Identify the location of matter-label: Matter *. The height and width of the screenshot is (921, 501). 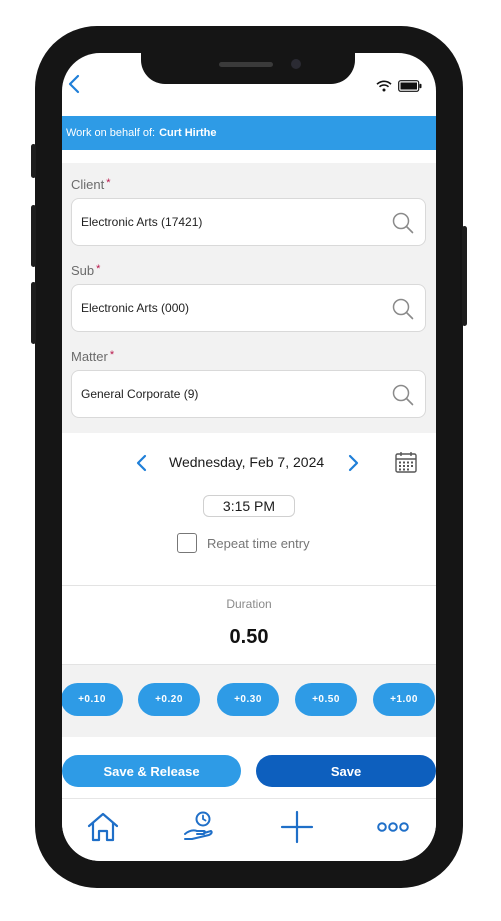
(92, 356).